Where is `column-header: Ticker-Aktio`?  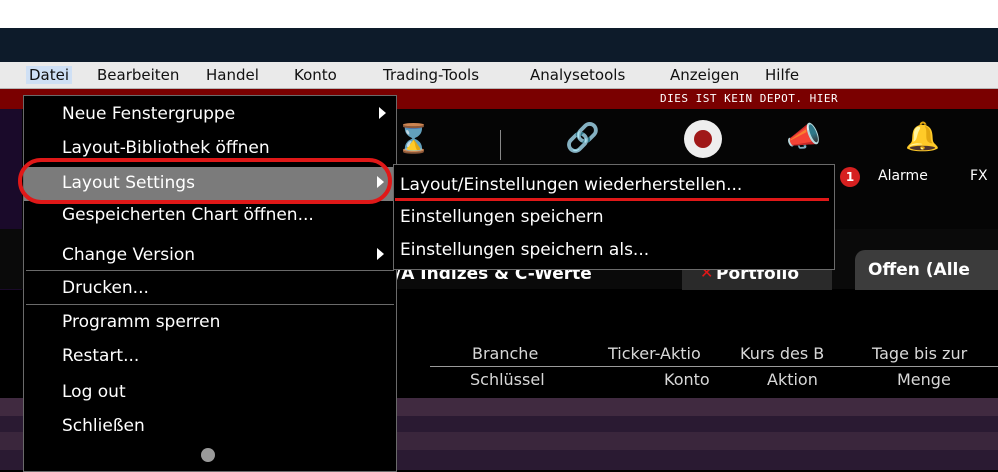
column-header: Ticker-Aktio is located at coordinates (654, 353).